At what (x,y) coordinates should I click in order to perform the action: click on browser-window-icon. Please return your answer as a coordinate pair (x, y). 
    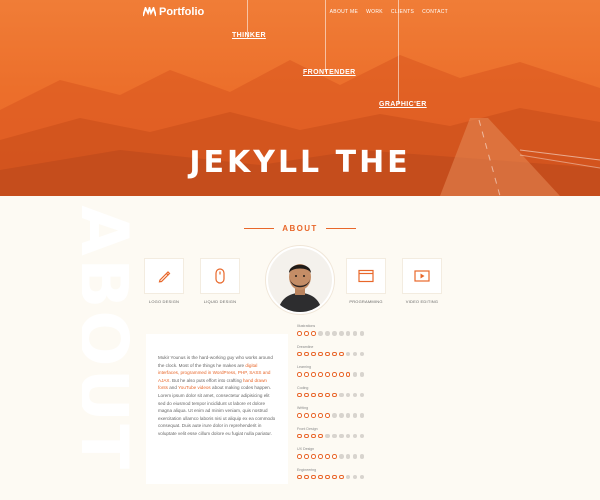
    Looking at the image, I should click on (366, 276).